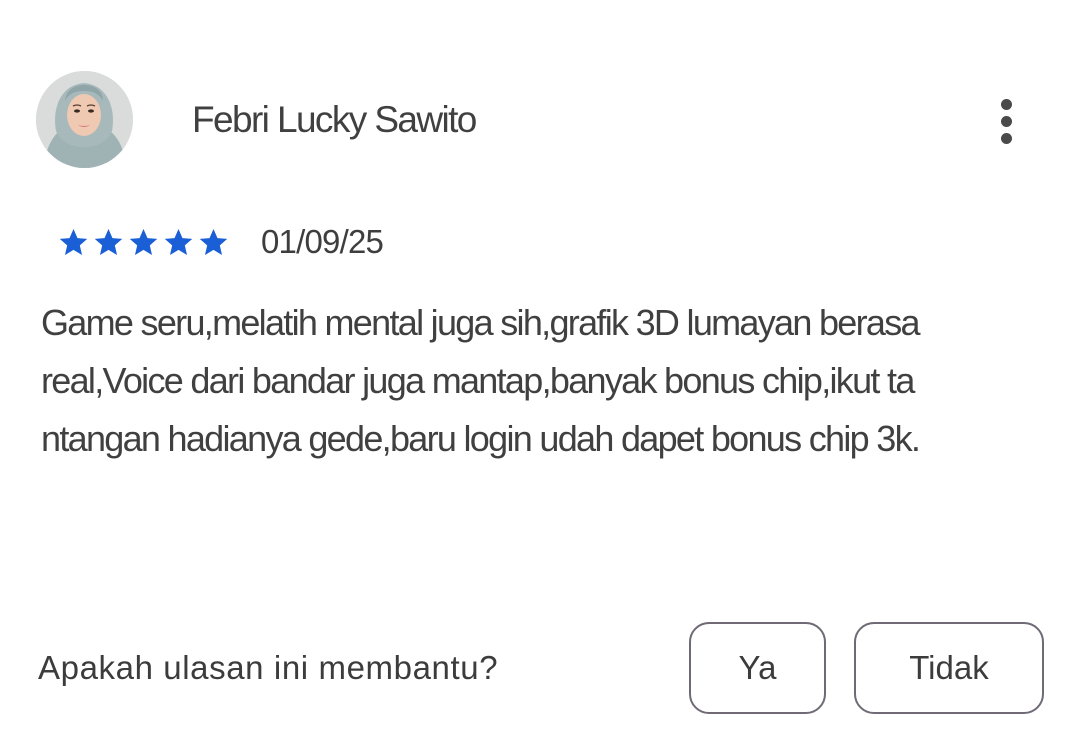  Describe the element at coordinates (949, 668) in the screenshot. I see `helpful-no-button: Tidak` at that location.